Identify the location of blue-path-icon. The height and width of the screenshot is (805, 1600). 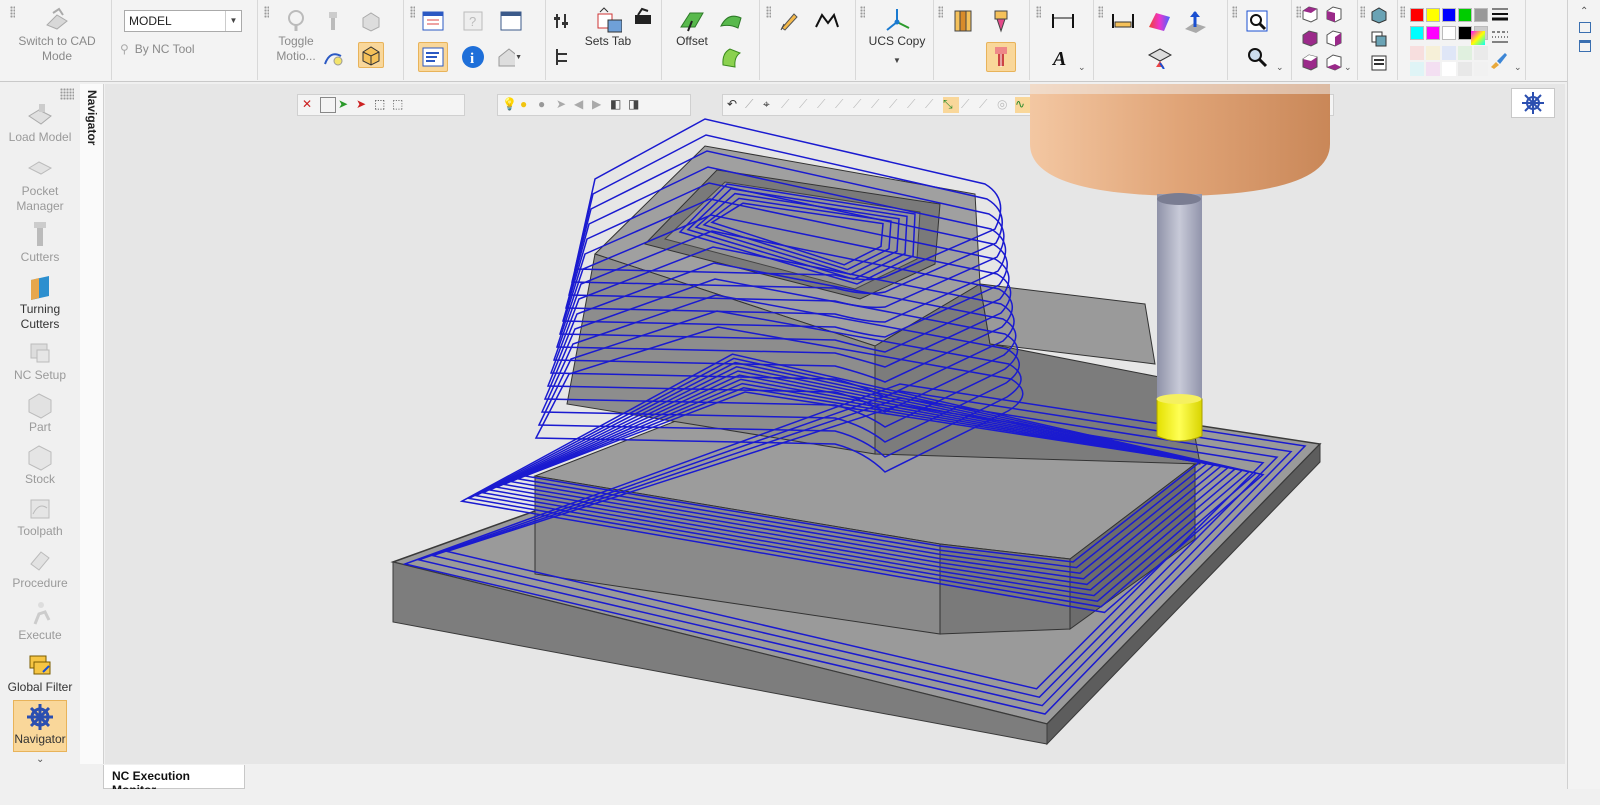
(333, 57).